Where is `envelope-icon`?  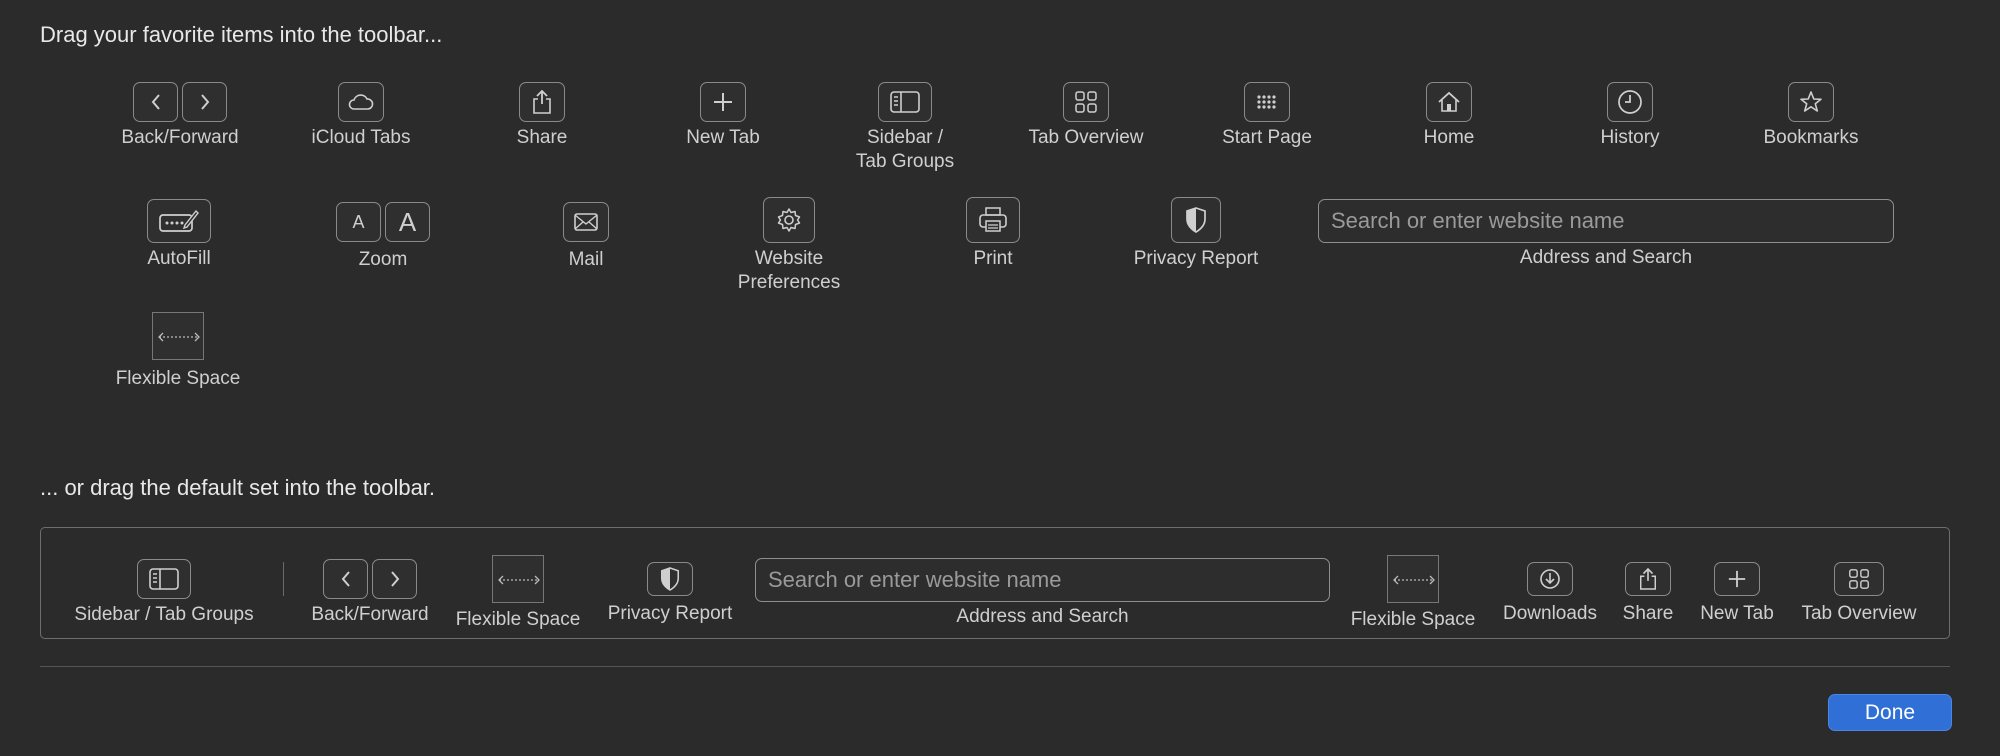 envelope-icon is located at coordinates (586, 222).